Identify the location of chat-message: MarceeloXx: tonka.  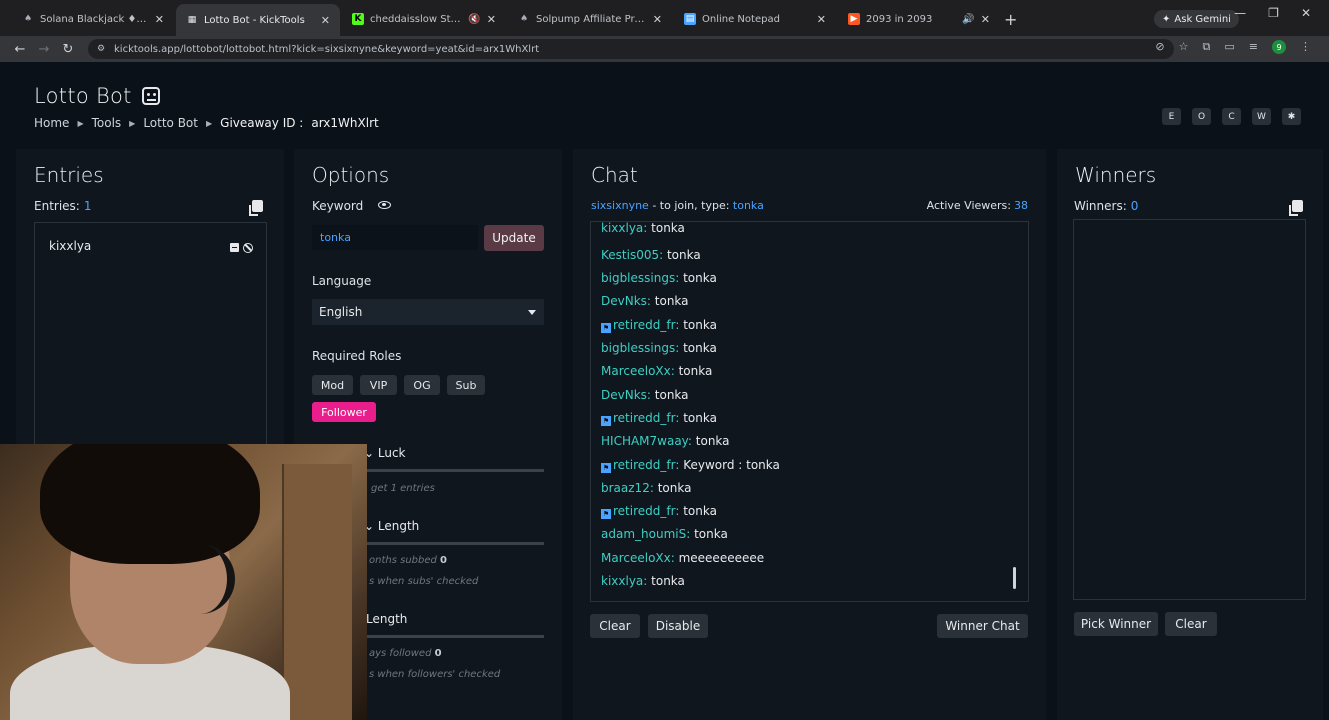
(657, 371).